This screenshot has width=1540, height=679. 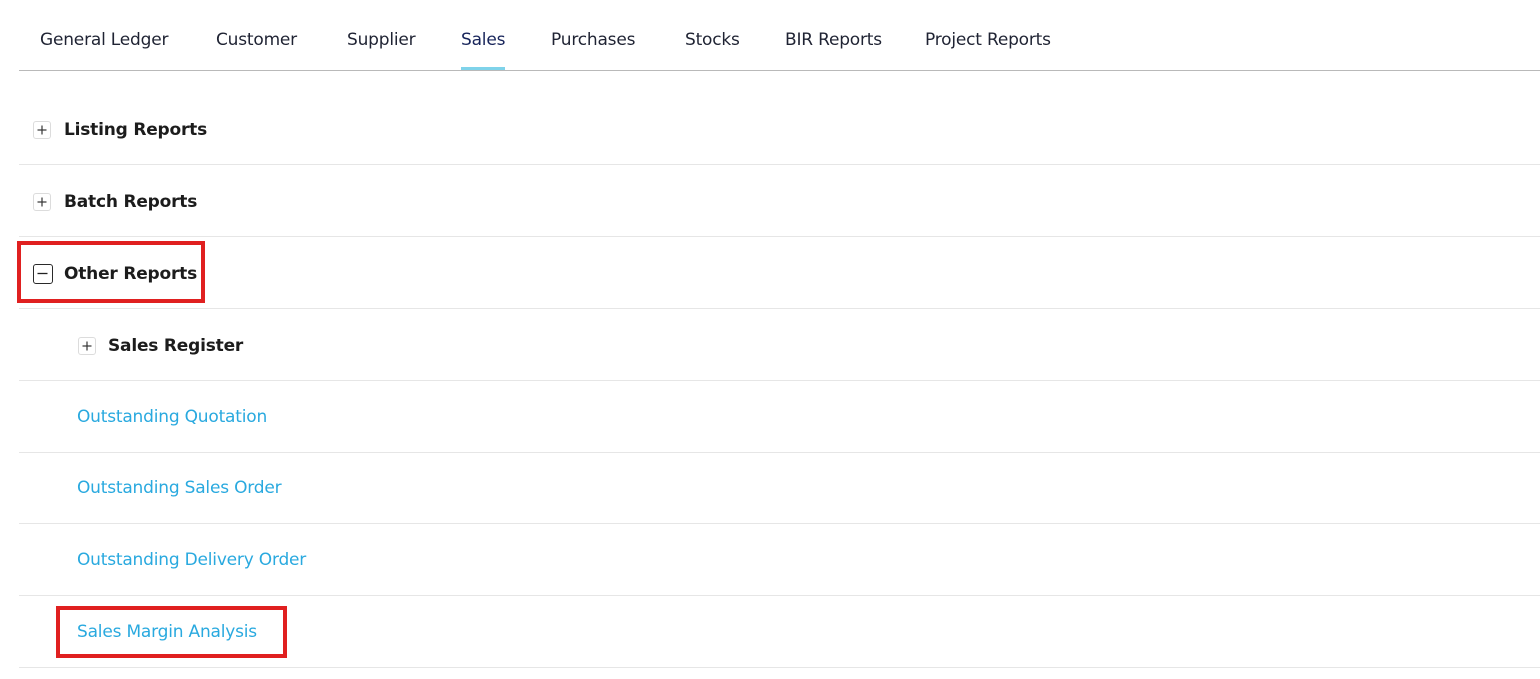 I want to click on expand-listing-reports-button, so click(x=42, y=130).